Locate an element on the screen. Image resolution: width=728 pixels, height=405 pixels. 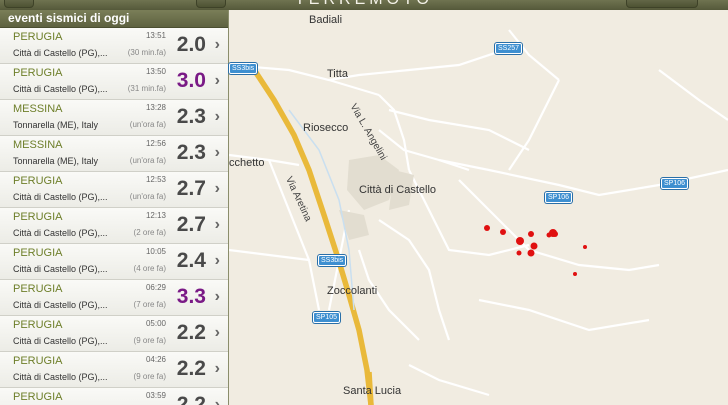
event-magnitude: 3.3 is located at coordinates (191, 296).